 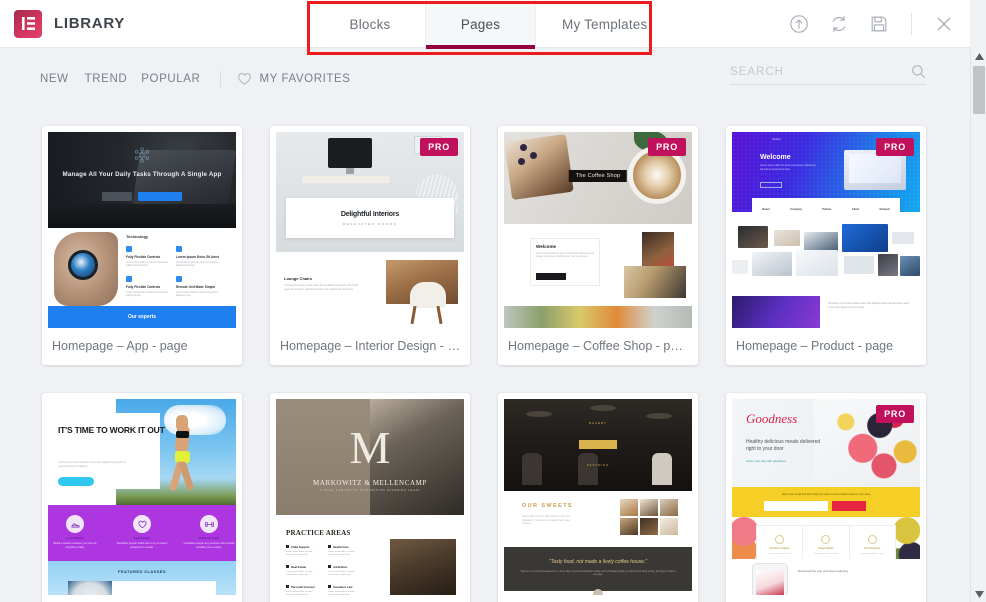 I want to click on caret-up-icon, so click(x=979, y=56).